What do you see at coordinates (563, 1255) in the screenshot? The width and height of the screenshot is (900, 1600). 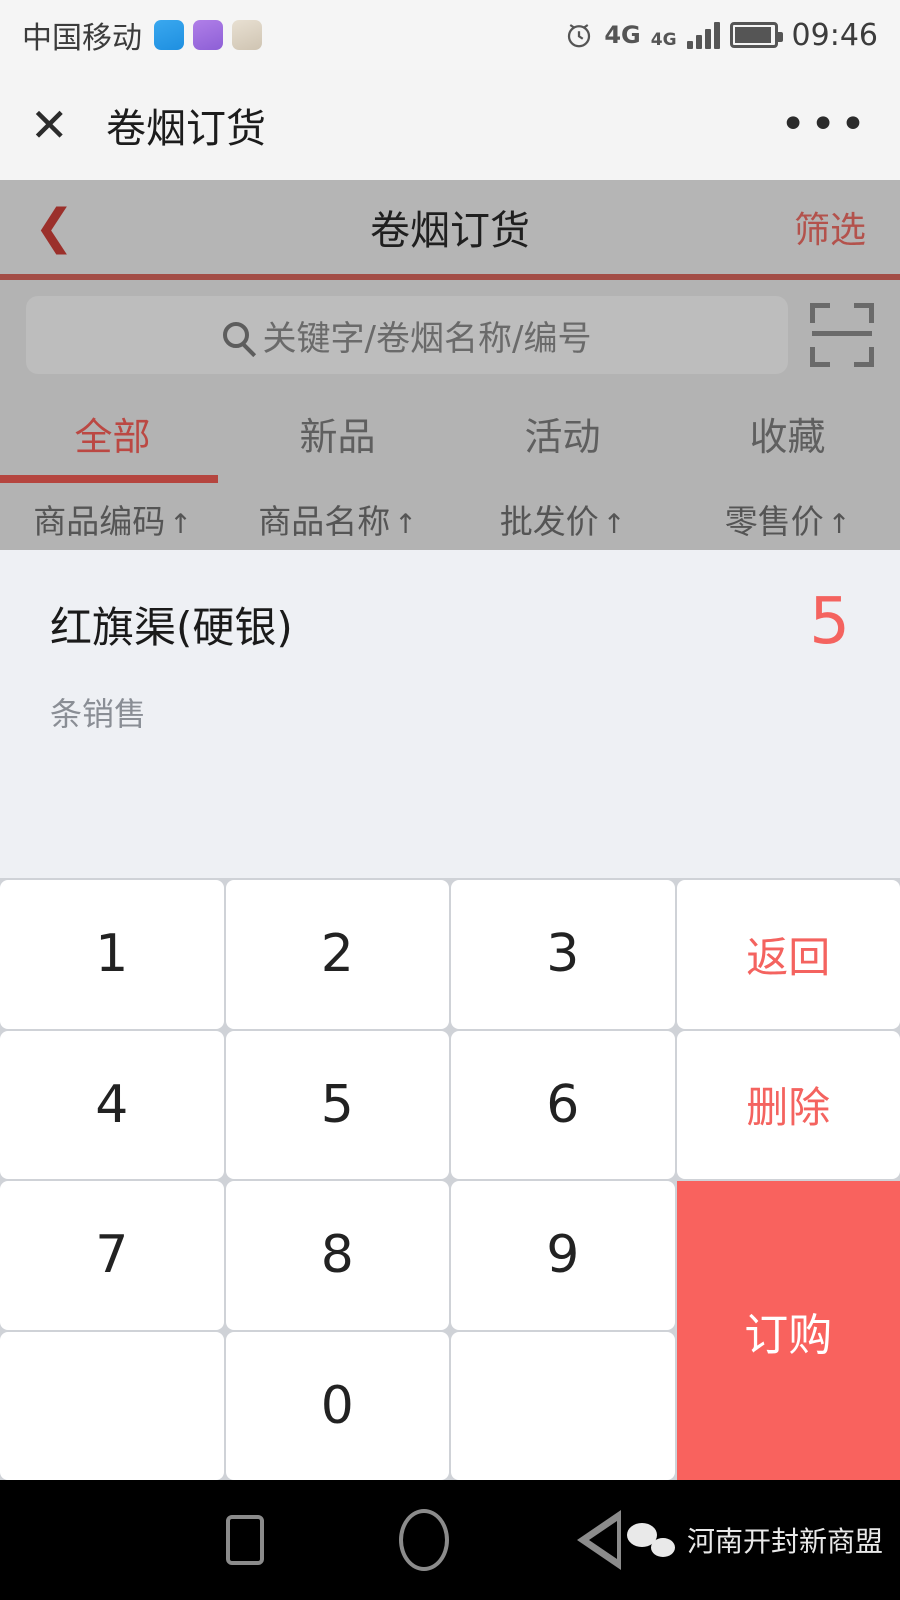 I see `key-9: 9` at bounding box center [563, 1255].